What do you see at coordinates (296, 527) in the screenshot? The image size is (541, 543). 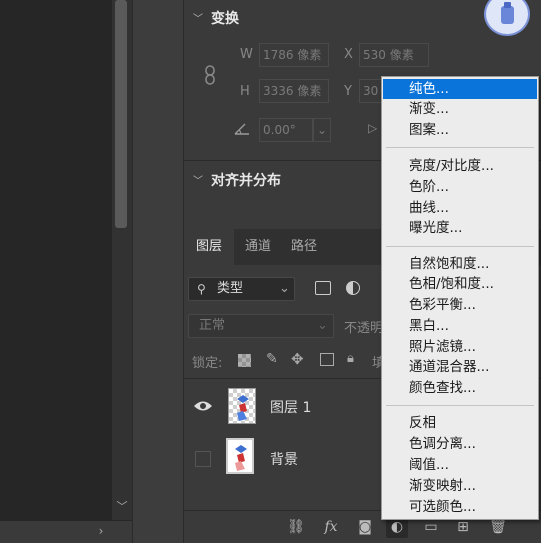 I see `link-layers-icon: ⛓` at bounding box center [296, 527].